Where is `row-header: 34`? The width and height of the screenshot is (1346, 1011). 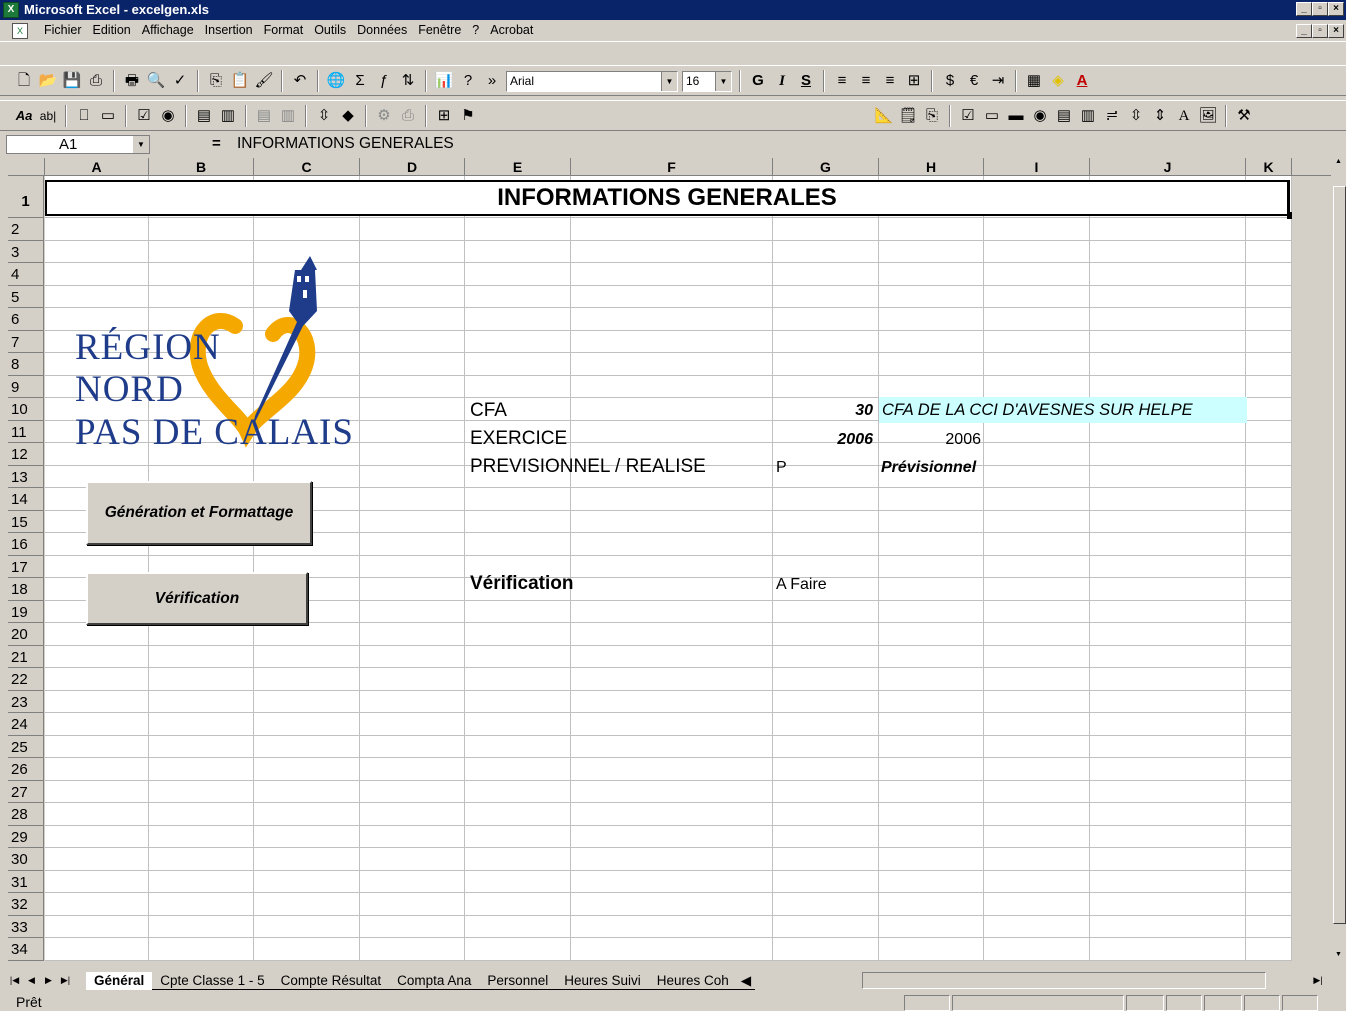
row-header: 34 is located at coordinates (26, 949).